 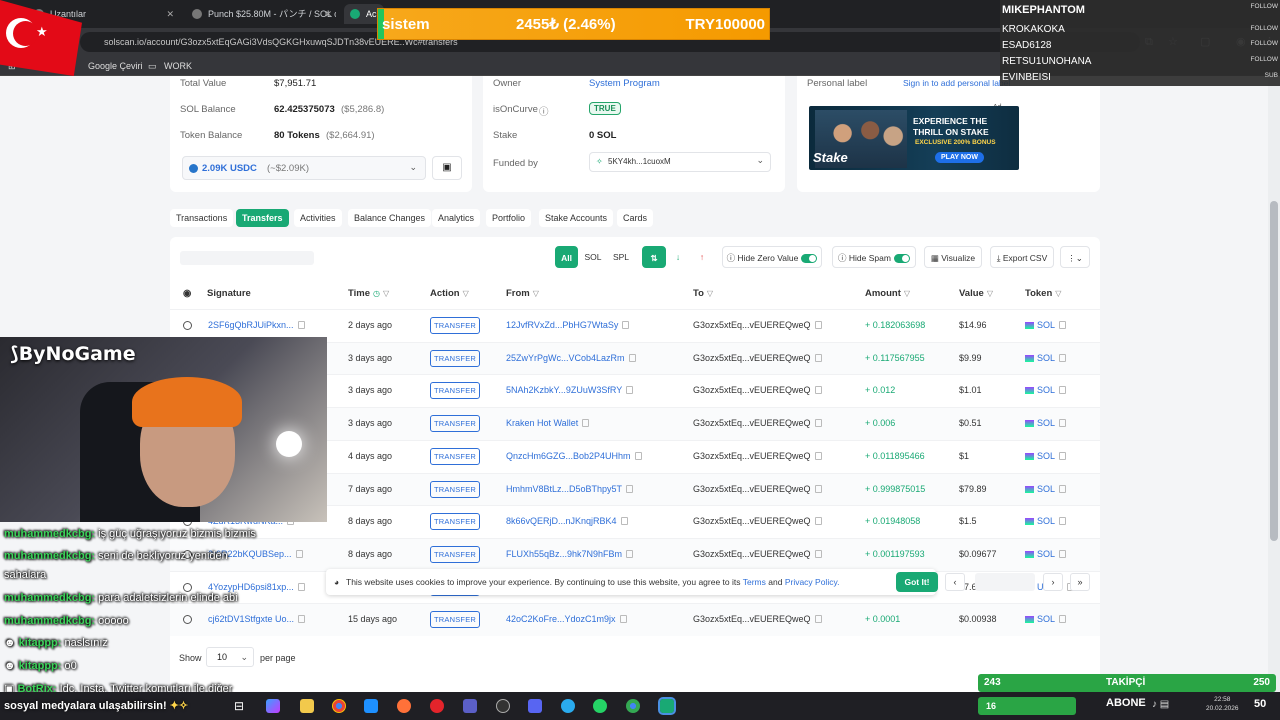 I want to click on tab-cards: Cards, so click(x=635, y=218).